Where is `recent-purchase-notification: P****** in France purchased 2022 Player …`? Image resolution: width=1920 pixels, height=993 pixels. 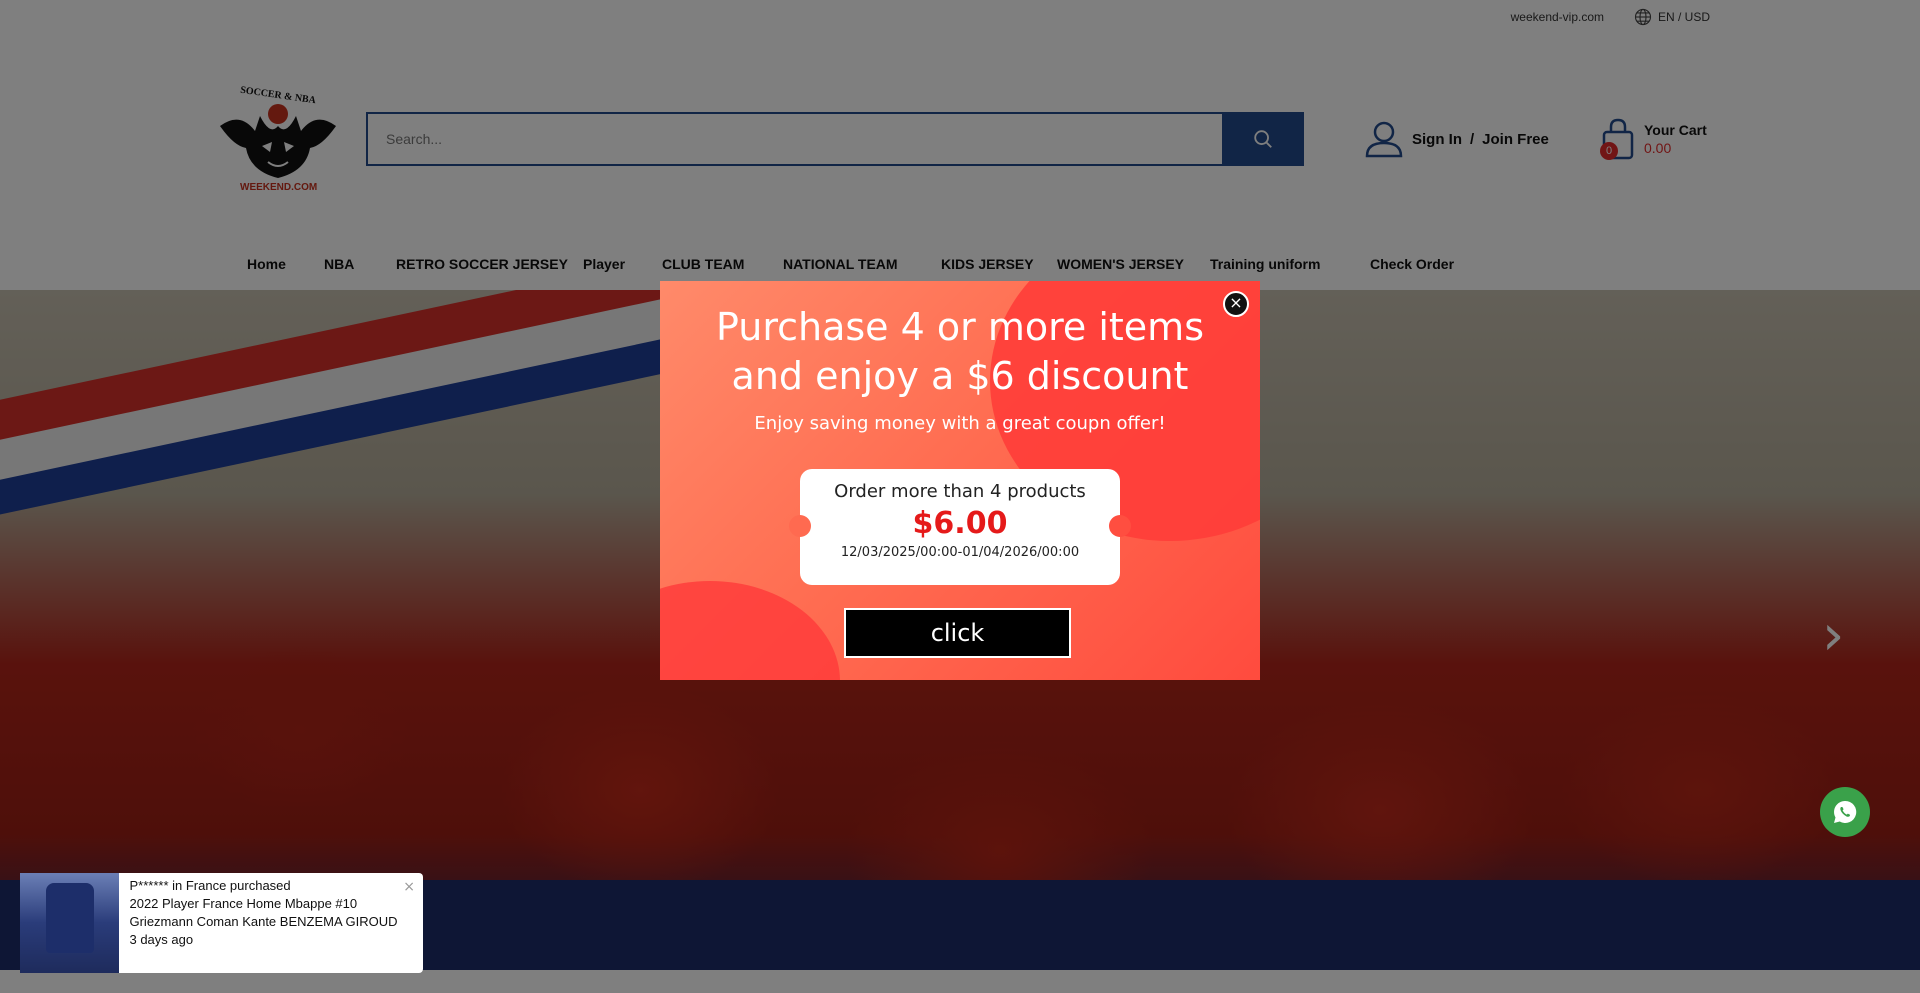
recent-purchase-notification: P****** in France purchased 2022 Player … is located at coordinates (221, 923).